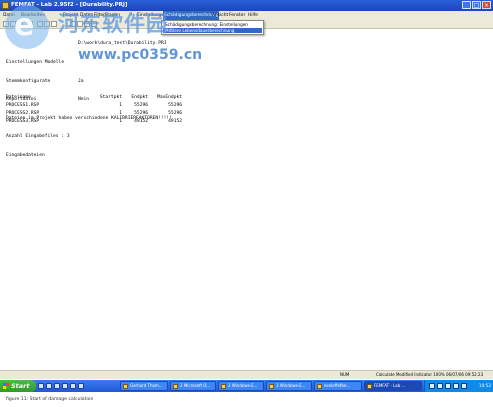 The width and height of the screenshot is (493, 407). I want to click on system-tray: 10:52, so click(458, 386).